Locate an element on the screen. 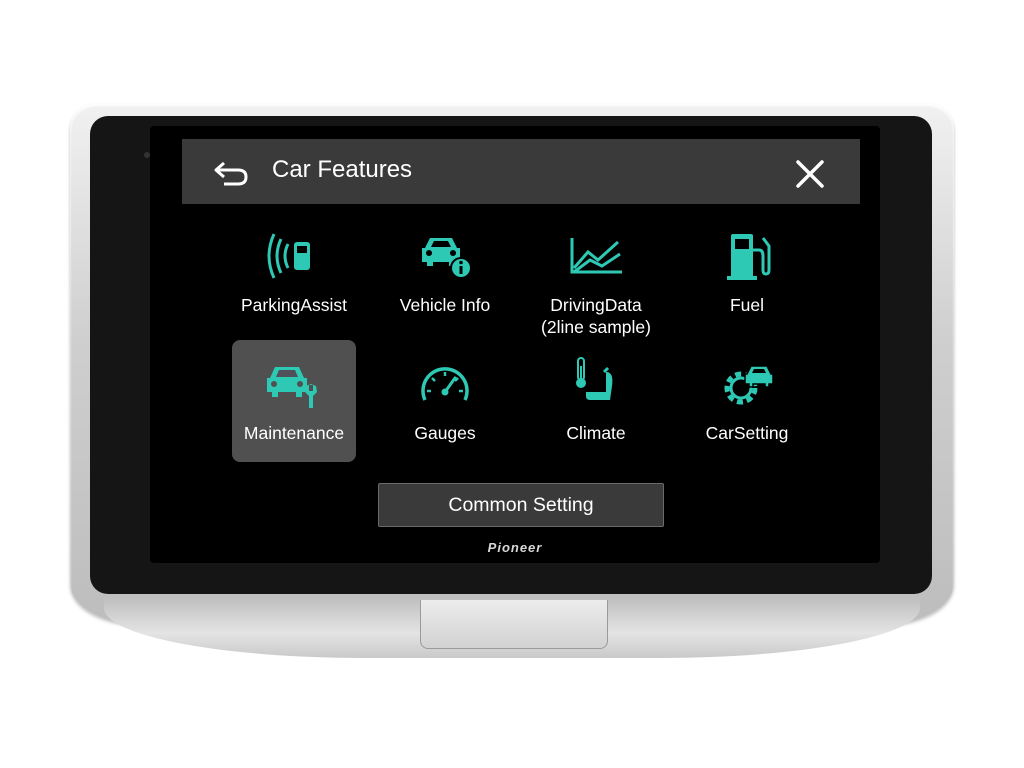 Image resolution: width=1024 pixels, height=768 pixels. tile-label: Fuel is located at coordinates (747, 305).